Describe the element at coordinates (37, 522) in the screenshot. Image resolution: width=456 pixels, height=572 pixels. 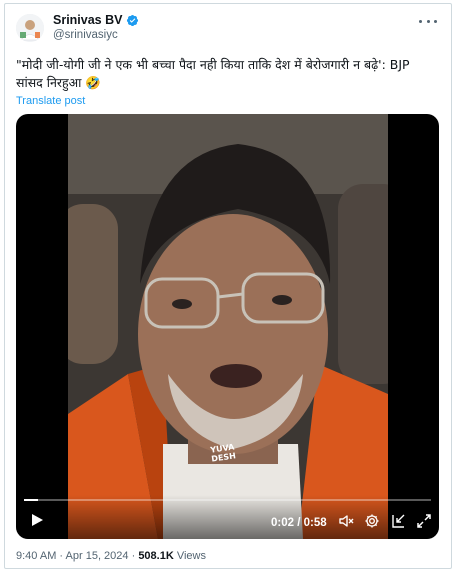
I see `play-icon` at that location.